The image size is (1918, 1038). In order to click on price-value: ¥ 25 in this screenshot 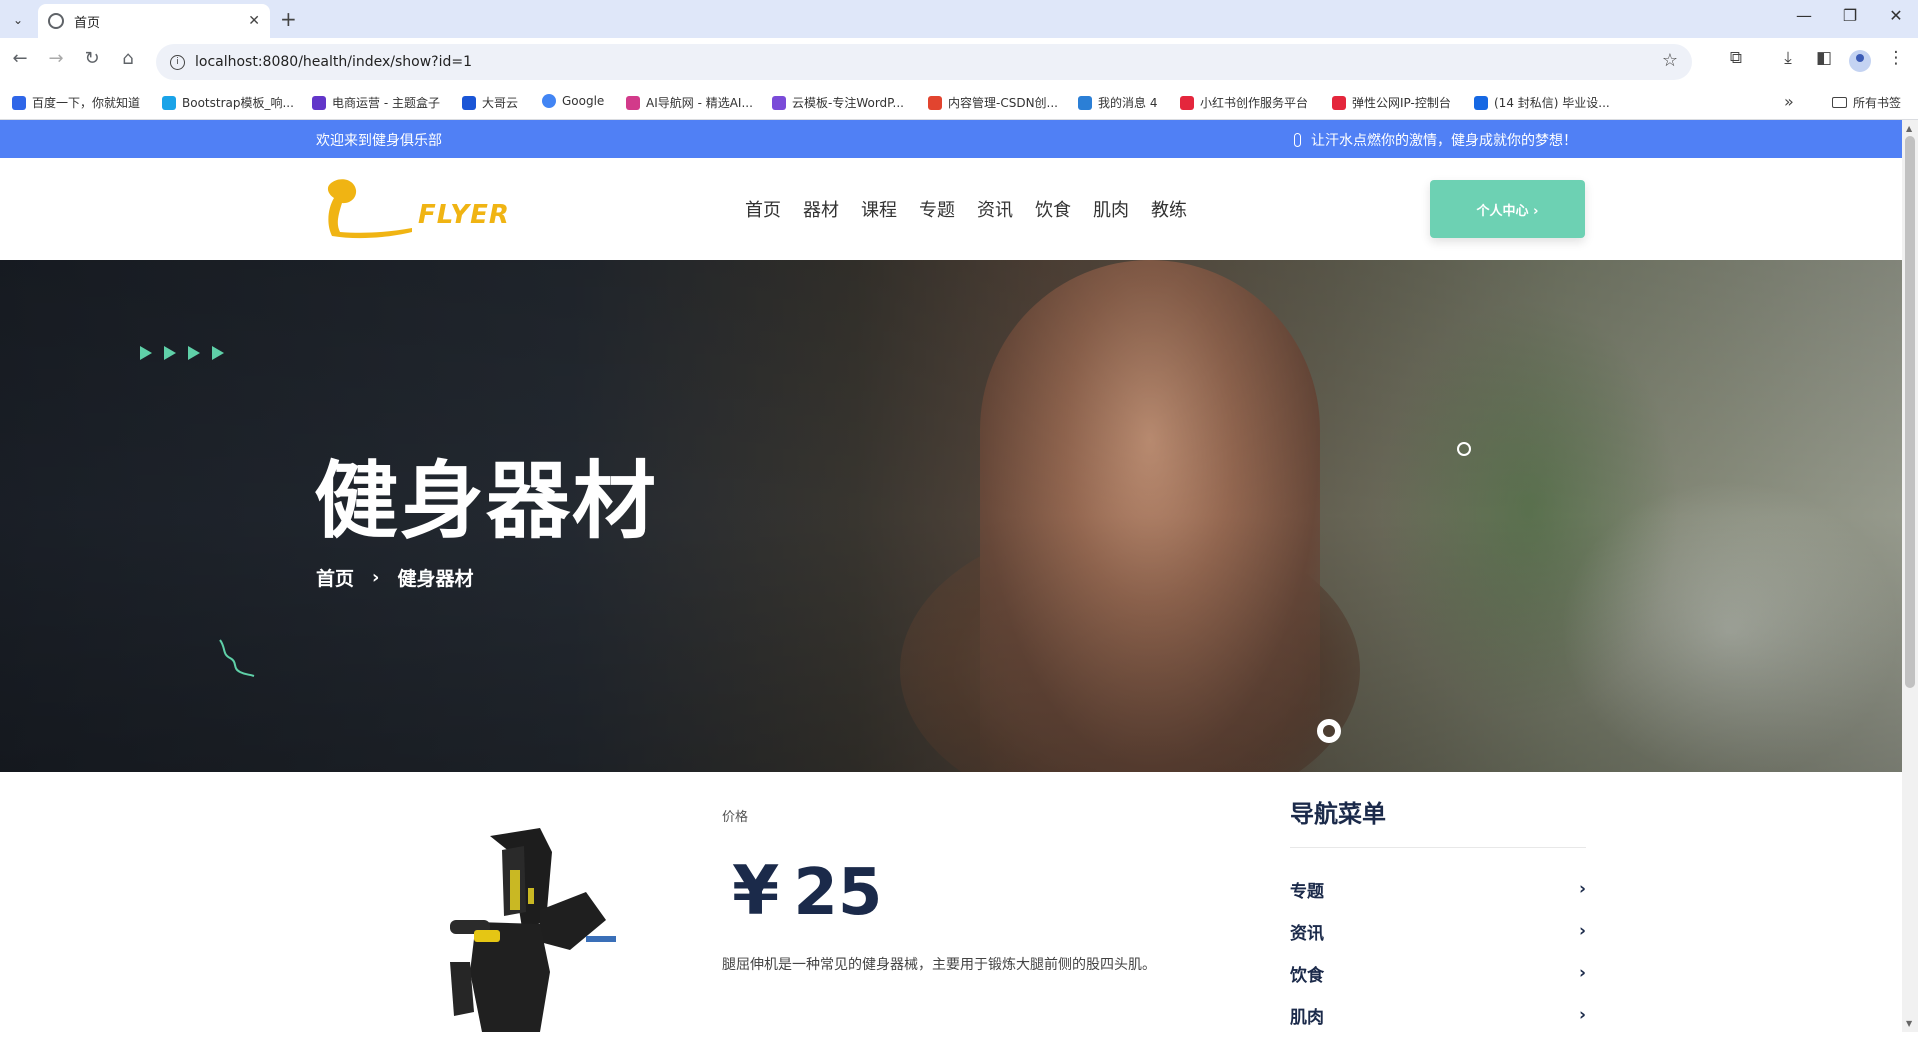, I will do `click(807, 891)`.